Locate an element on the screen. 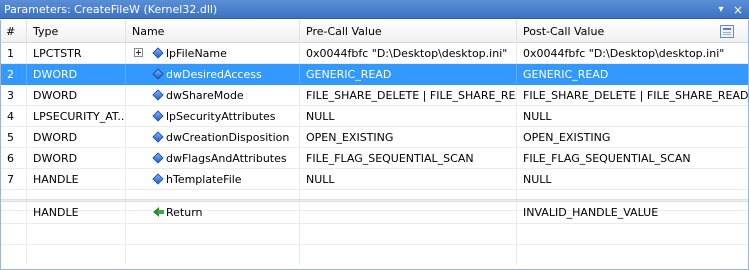  row-pre-value: 0x0044fbfc "D:\Desktop\desktop.ini" is located at coordinates (408, 53).